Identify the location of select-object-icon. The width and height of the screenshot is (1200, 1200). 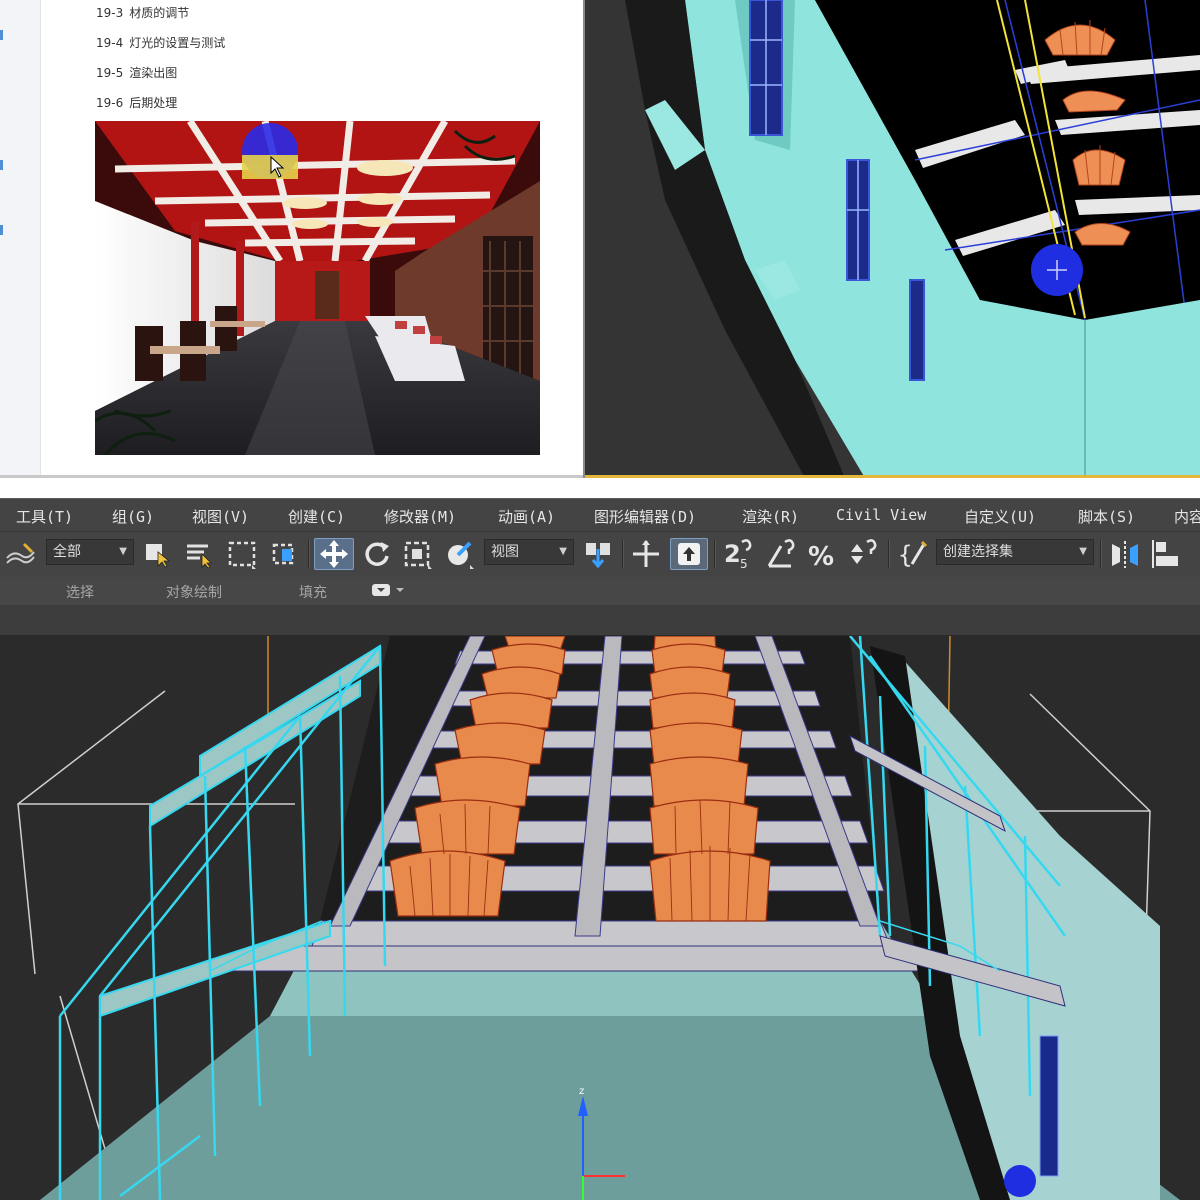
(157, 554).